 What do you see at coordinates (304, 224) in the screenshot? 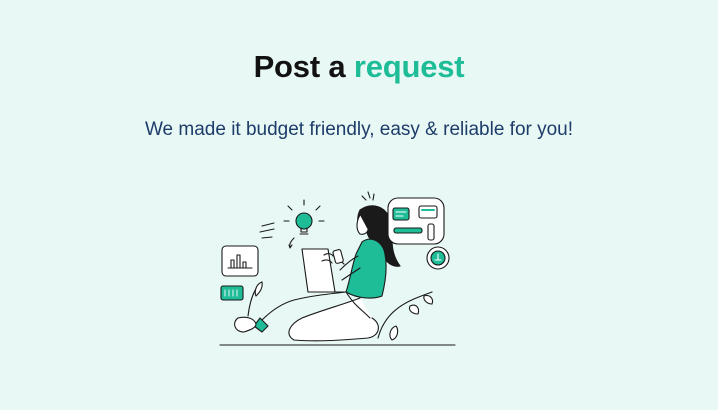
I see `lightbulb-icon` at bounding box center [304, 224].